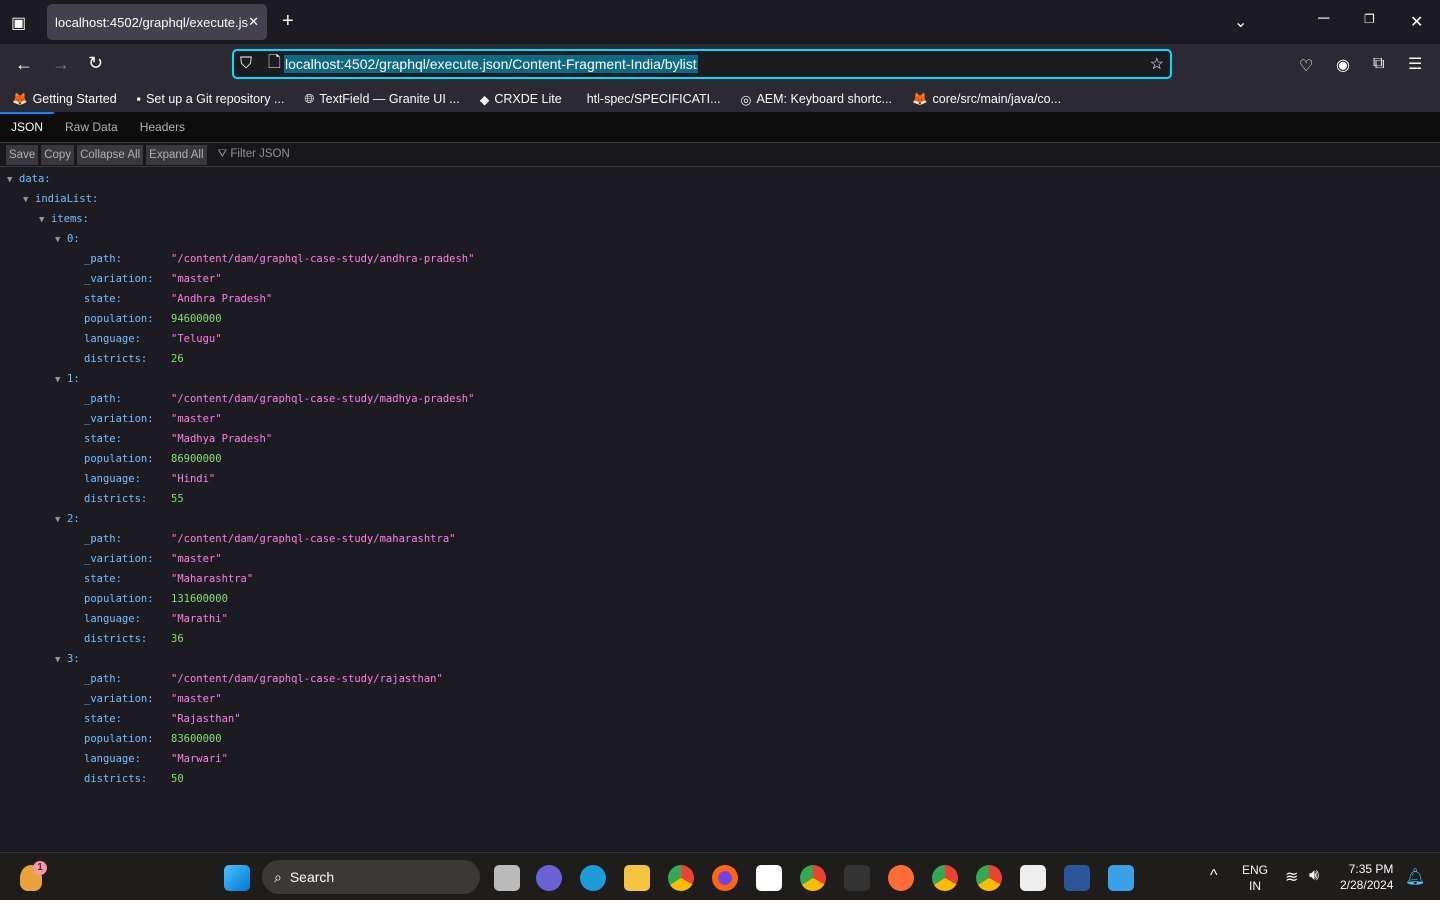 Image resolution: width=1440 pixels, height=900 pixels. What do you see at coordinates (637, 878) in the screenshot?
I see `file-explorer-icon` at bounding box center [637, 878].